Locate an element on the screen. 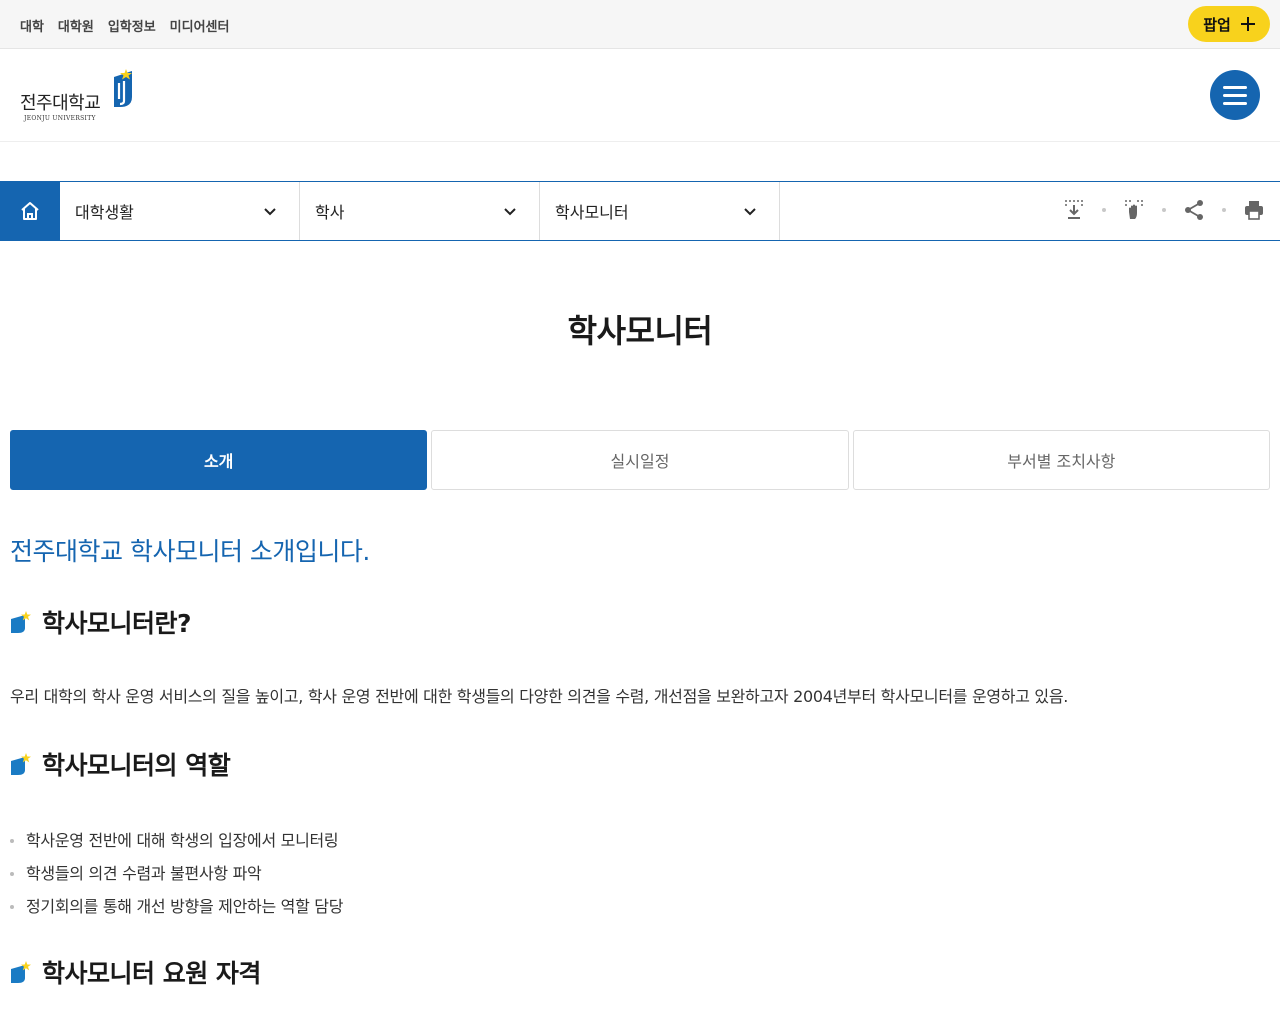 The image size is (1280, 1024). breadcrumb-label: 대학생활 is located at coordinates (104, 212).